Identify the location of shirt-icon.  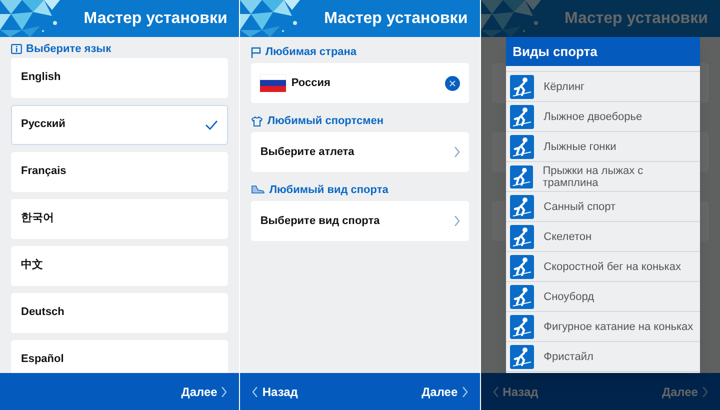
(257, 121).